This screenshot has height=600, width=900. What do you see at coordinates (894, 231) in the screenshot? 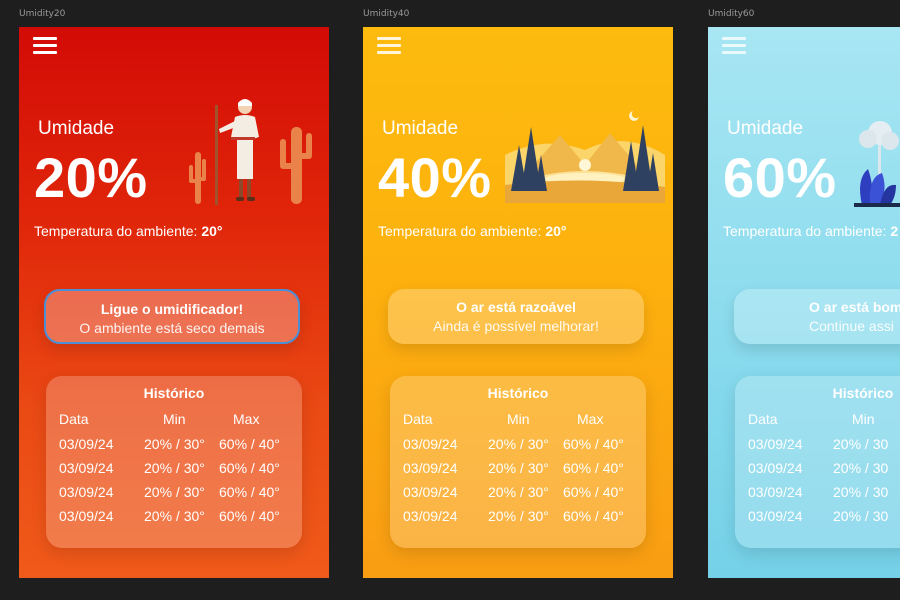
I see `temperature-value: 2` at bounding box center [894, 231].